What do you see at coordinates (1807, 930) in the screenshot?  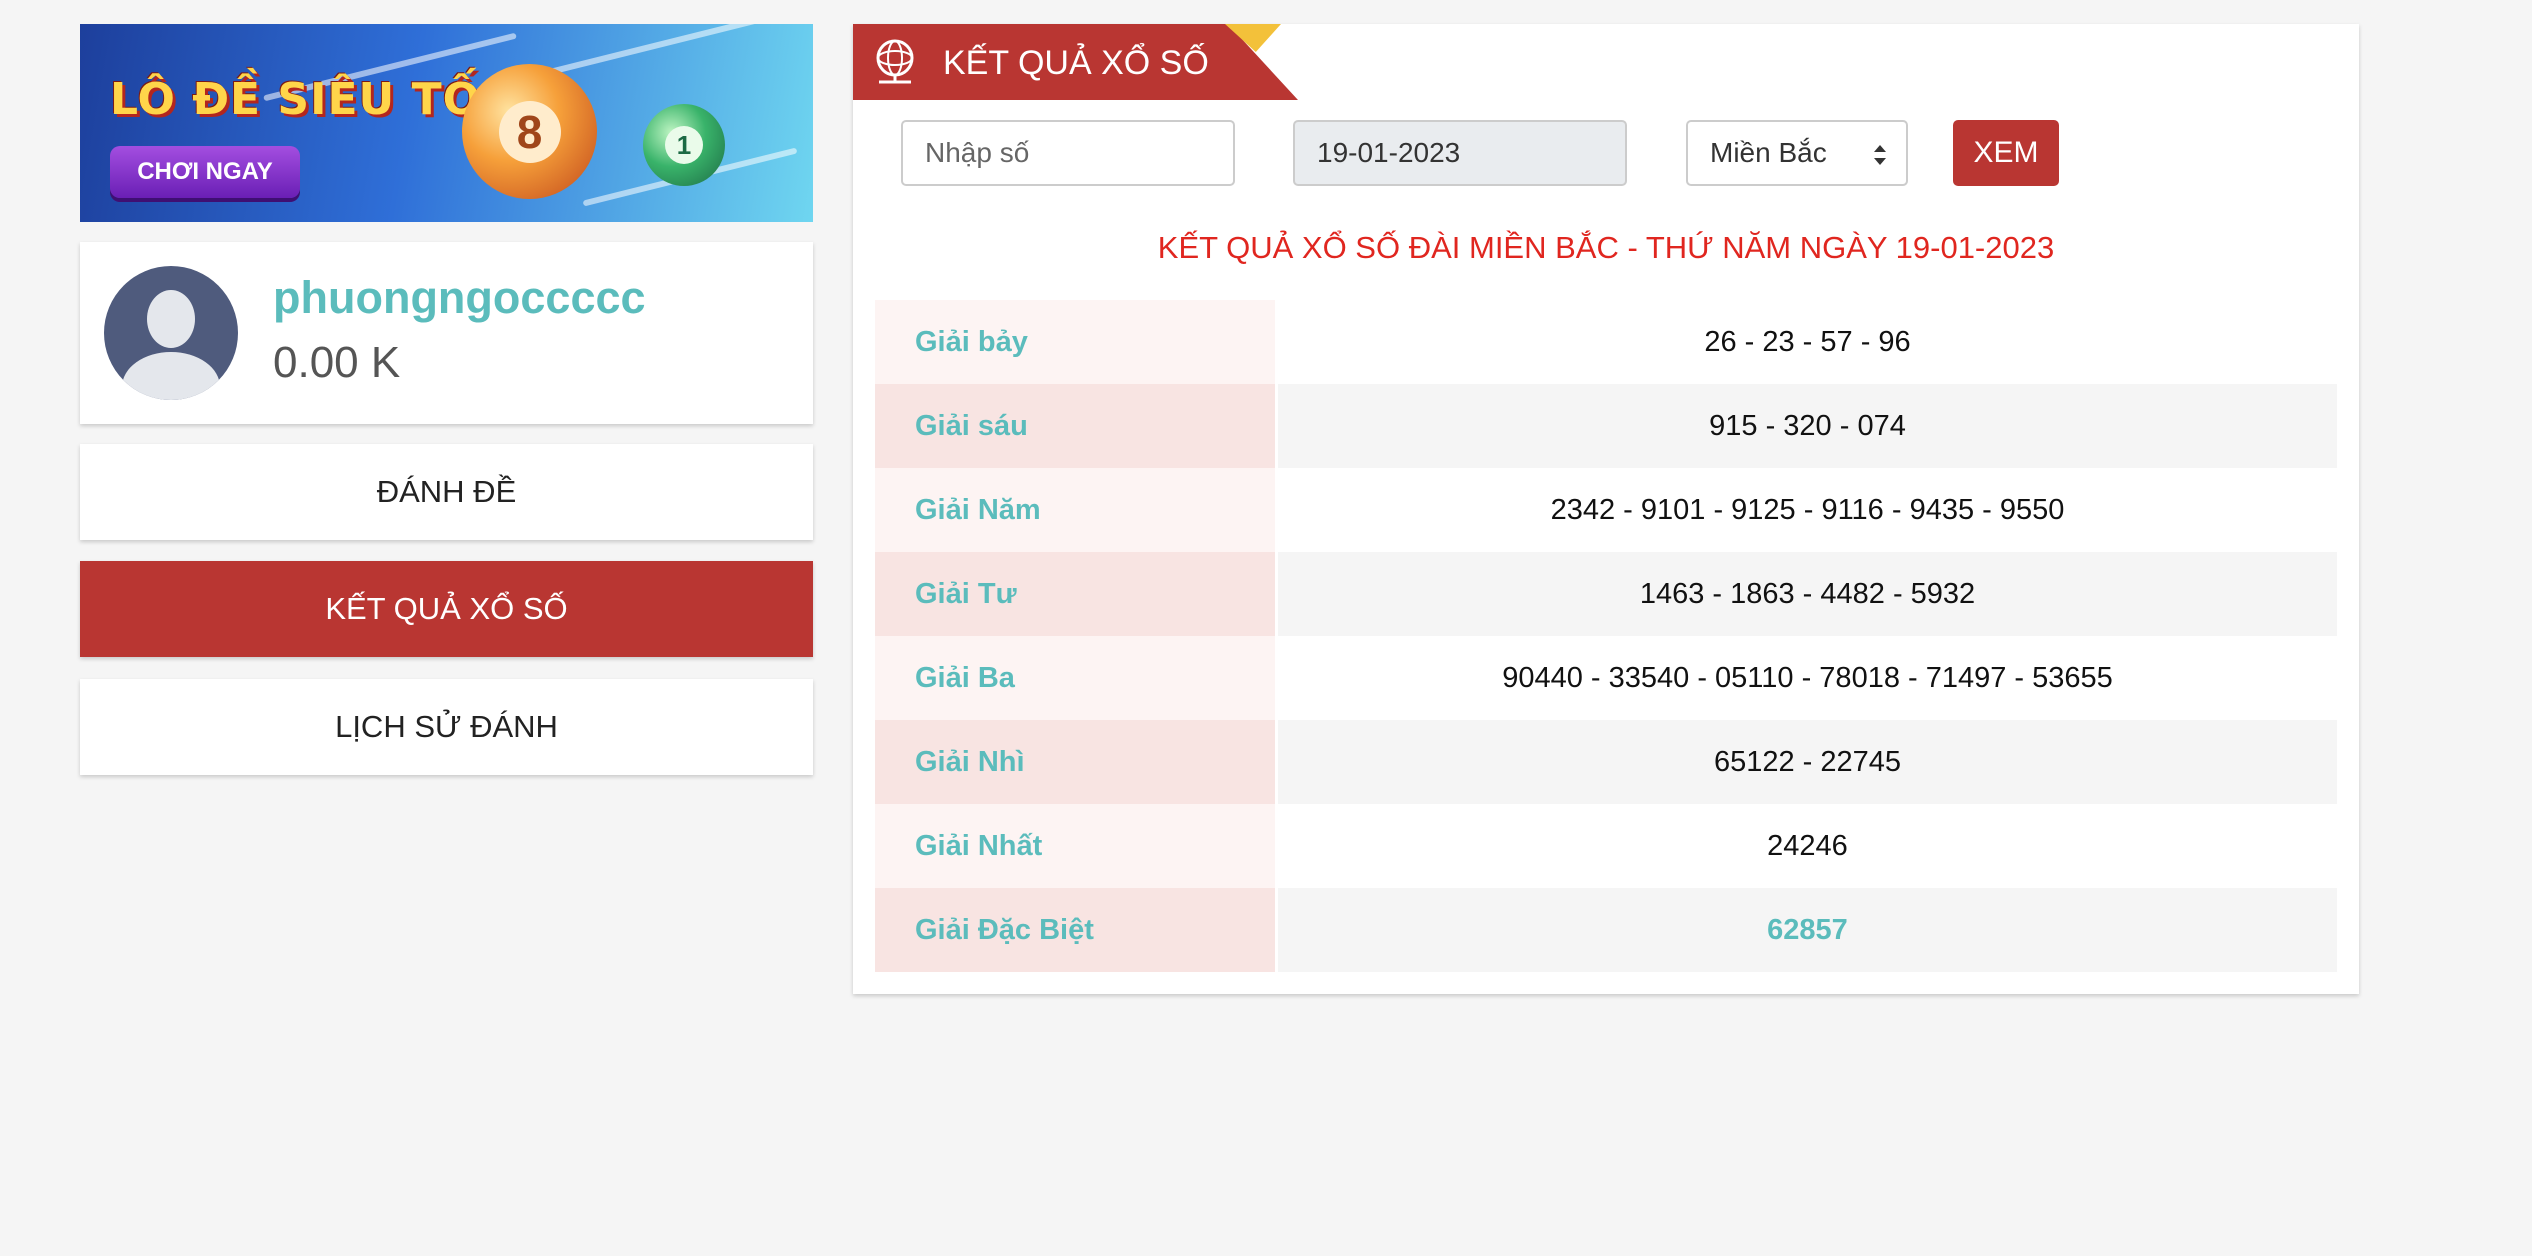 I see `special-prize-number: 62857` at bounding box center [1807, 930].